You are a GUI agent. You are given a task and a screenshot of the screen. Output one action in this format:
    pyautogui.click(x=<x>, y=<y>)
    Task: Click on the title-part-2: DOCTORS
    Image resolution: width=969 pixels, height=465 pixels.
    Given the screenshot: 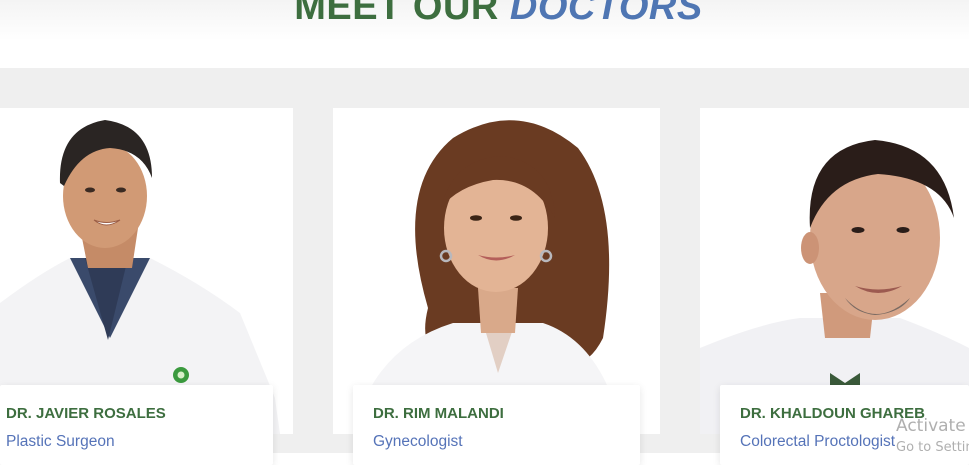 What is the action you would take?
    pyautogui.click(x=606, y=14)
    